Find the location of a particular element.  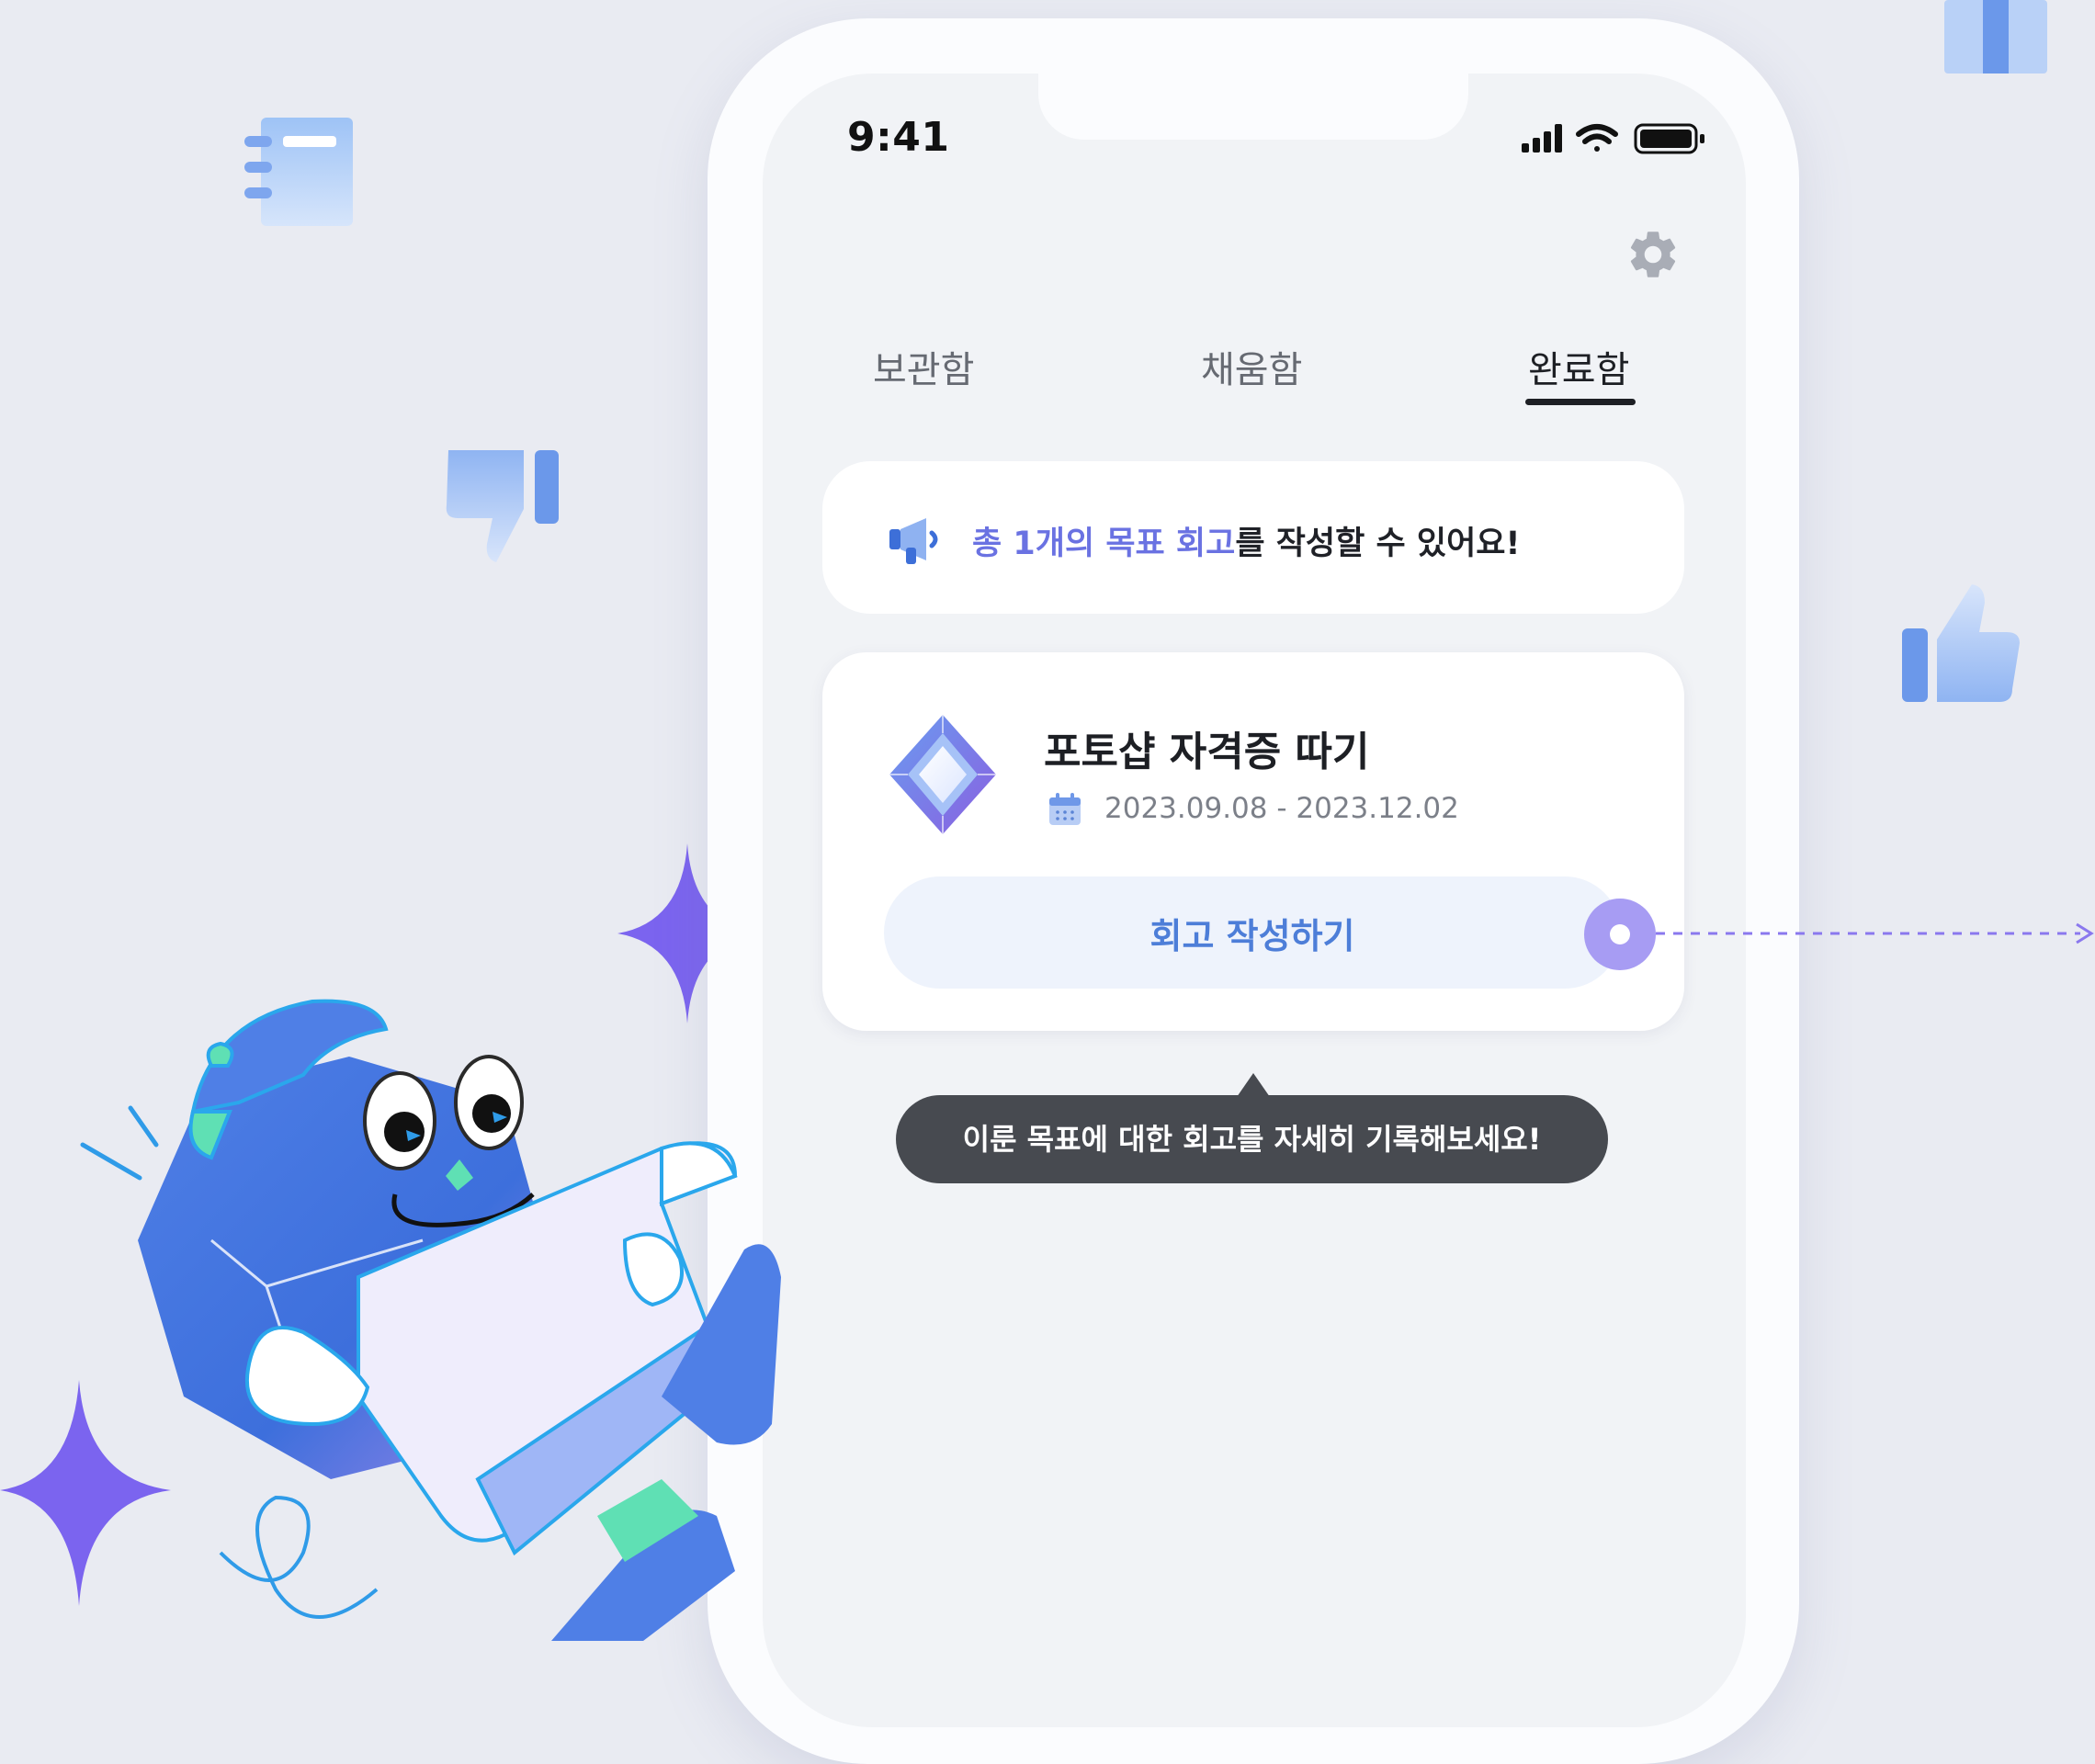

thumbs-down-icon is located at coordinates (502, 506).